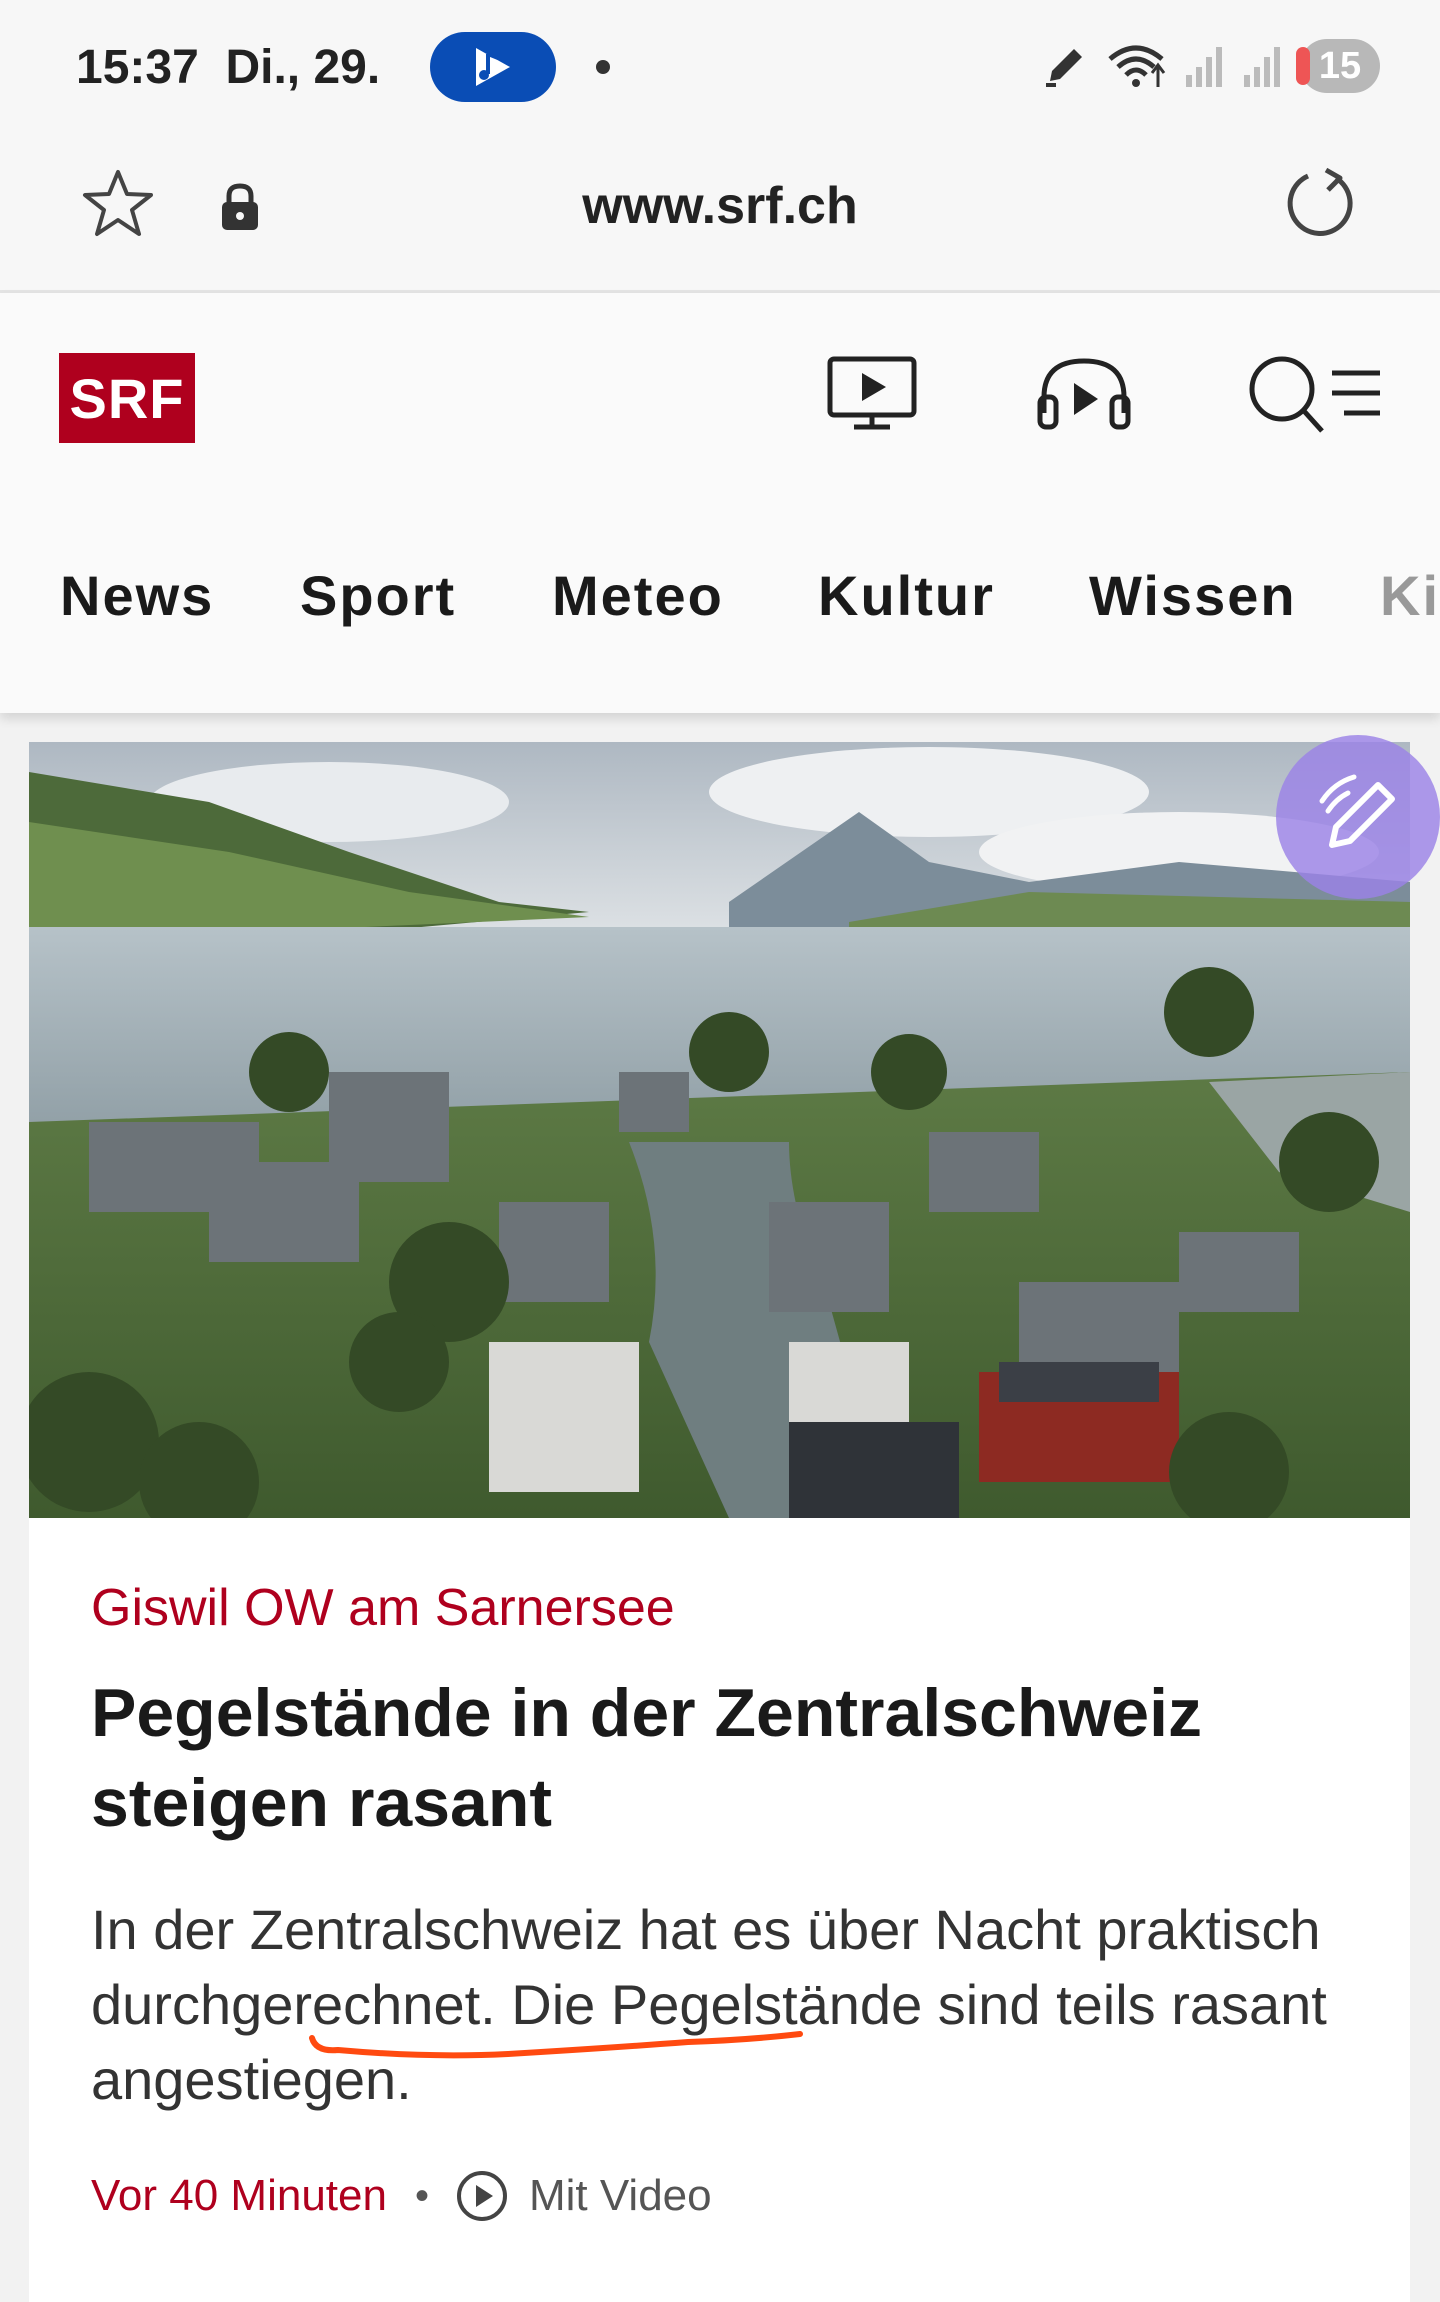 The height and width of the screenshot is (2302, 1440). What do you see at coordinates (1084, 393) in the screenshot?
I see `audio-icon` at bounding box center [1084, 393].